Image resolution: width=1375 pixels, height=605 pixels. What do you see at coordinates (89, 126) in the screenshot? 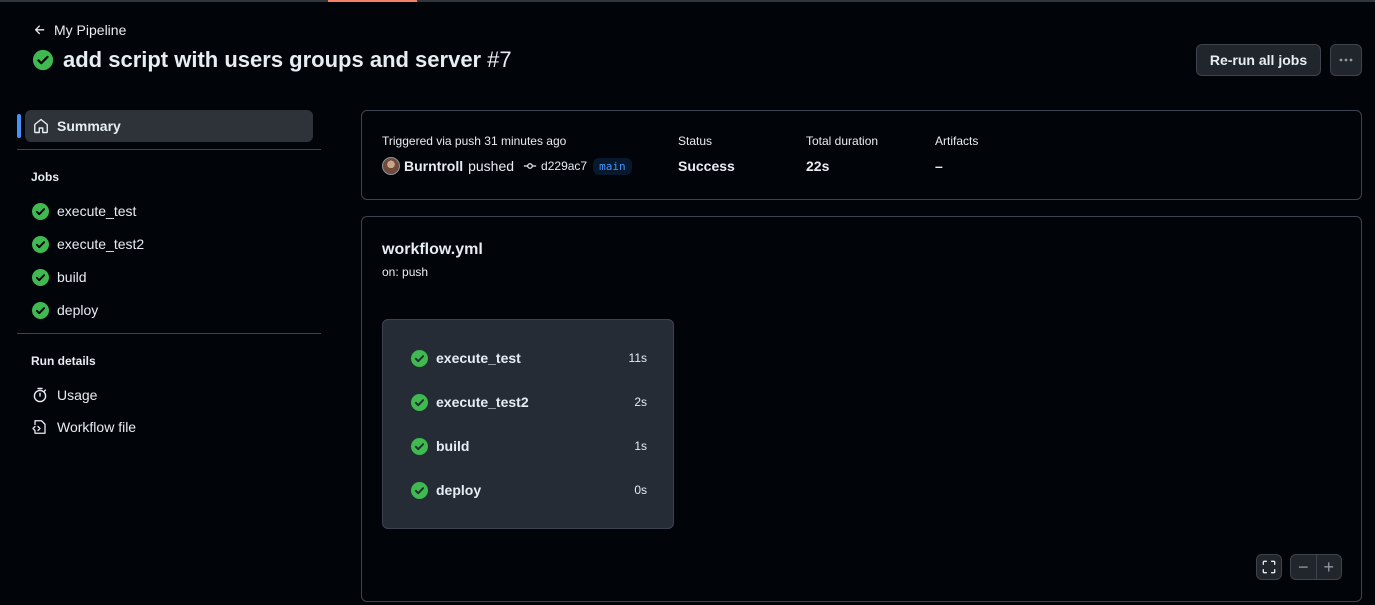
I see `sidebar-item-label: Summary` at bounding box center [89, 126].